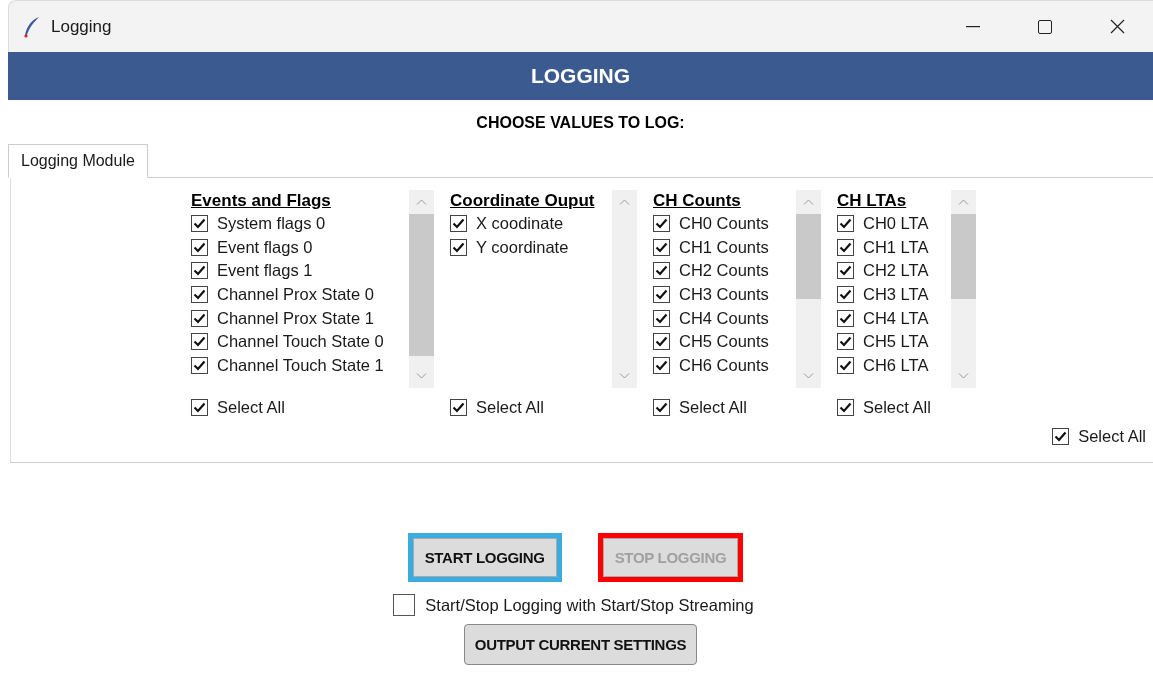 The height and width of the screenshot is (695, 1153). What do you see at coordinates (523, 201) in the screenshot?
I see `group-heading: Coordinate Ouput` at bounding box center [523, 201].